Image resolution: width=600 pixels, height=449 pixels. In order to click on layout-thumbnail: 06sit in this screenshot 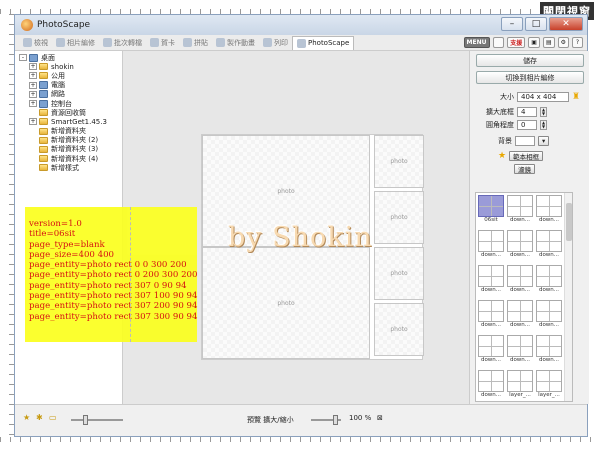, I will do `click(491, 210)`.